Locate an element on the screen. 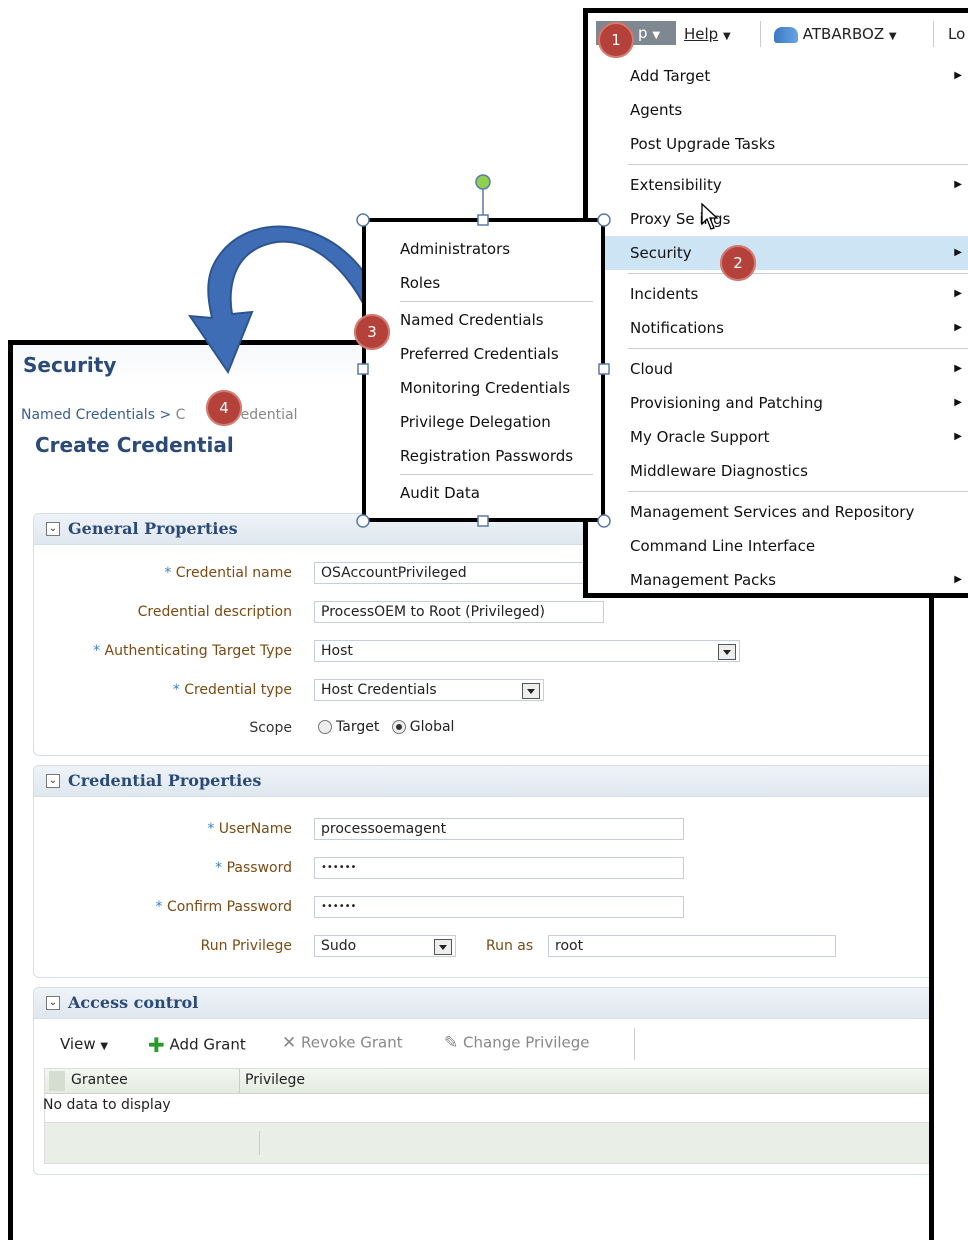 The image size is (968, 1240). run-privilege-dropdown-icon is located at coordinates (443, 947).